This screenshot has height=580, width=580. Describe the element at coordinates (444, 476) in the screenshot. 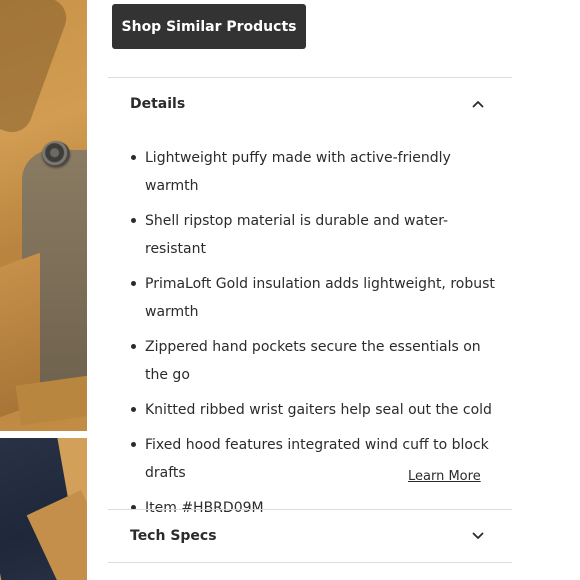

I see `learn-more-link: Learn More` at that location.